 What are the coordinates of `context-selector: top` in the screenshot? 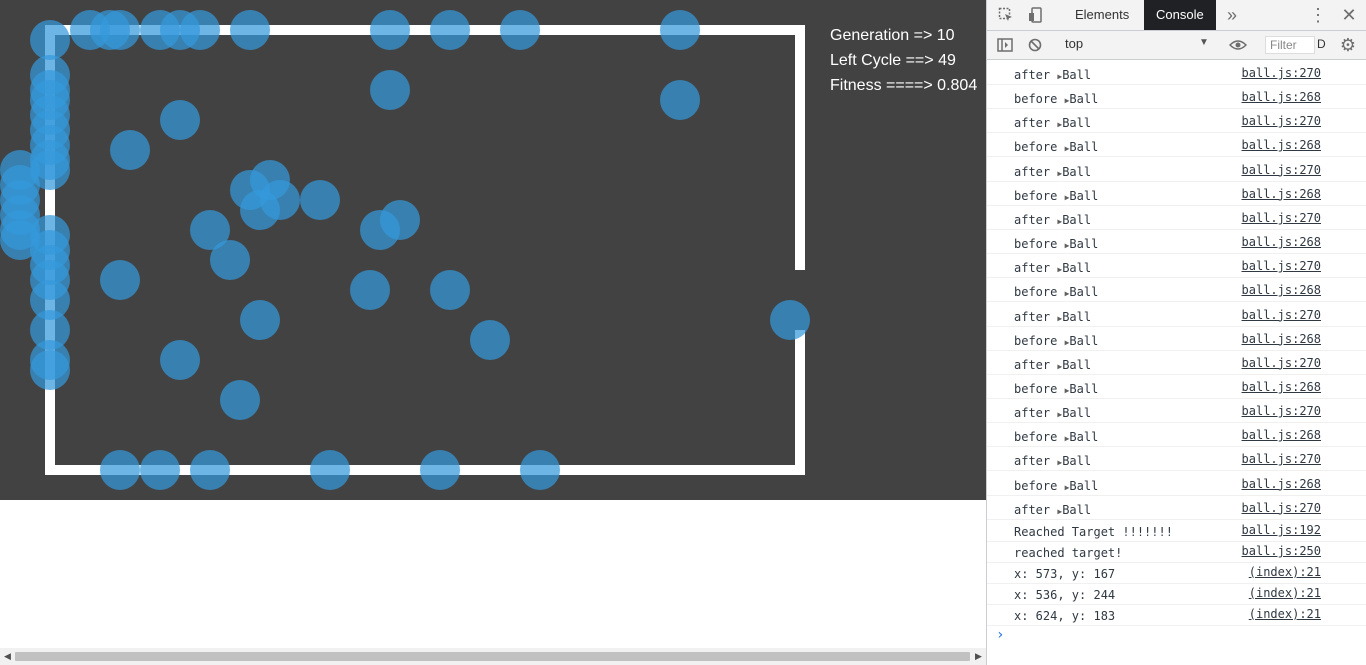 It's located at (1074, 43).